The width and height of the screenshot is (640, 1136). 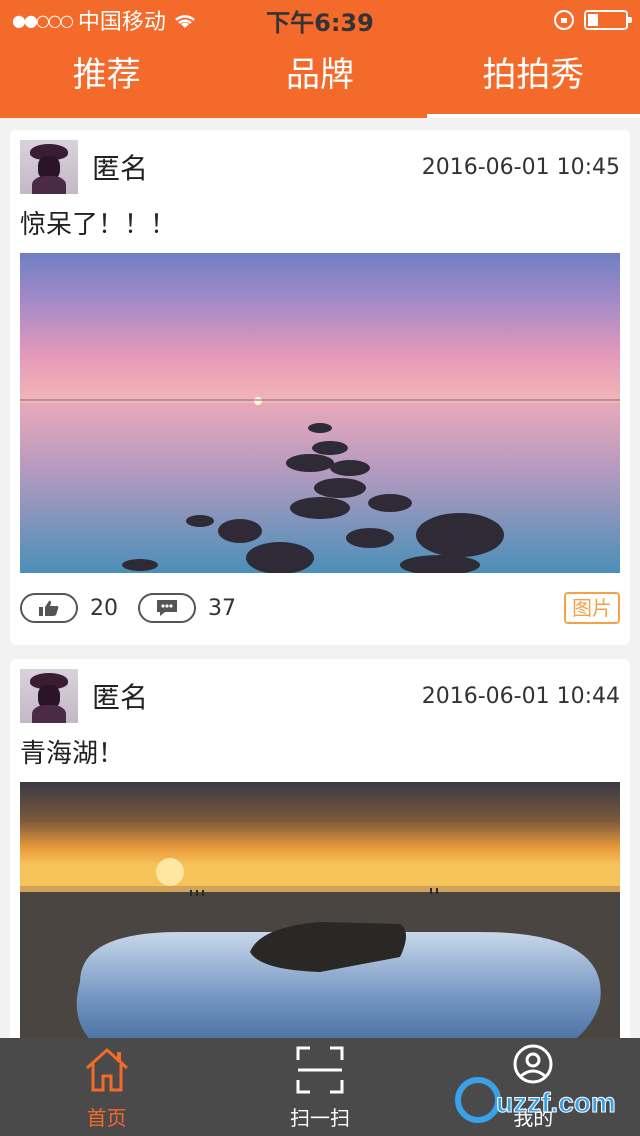 I want to click on tab-recommend: 推荐, so click(x=106, y=79).